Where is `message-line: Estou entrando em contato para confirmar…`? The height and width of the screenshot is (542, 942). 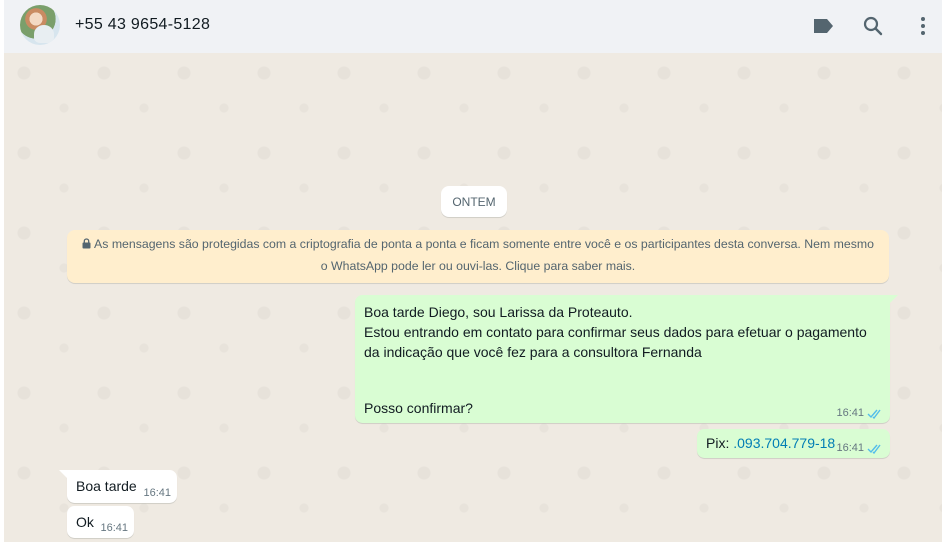
message-line: Estou entrando em contato para confirmar… is located at coordinates (615, 332).